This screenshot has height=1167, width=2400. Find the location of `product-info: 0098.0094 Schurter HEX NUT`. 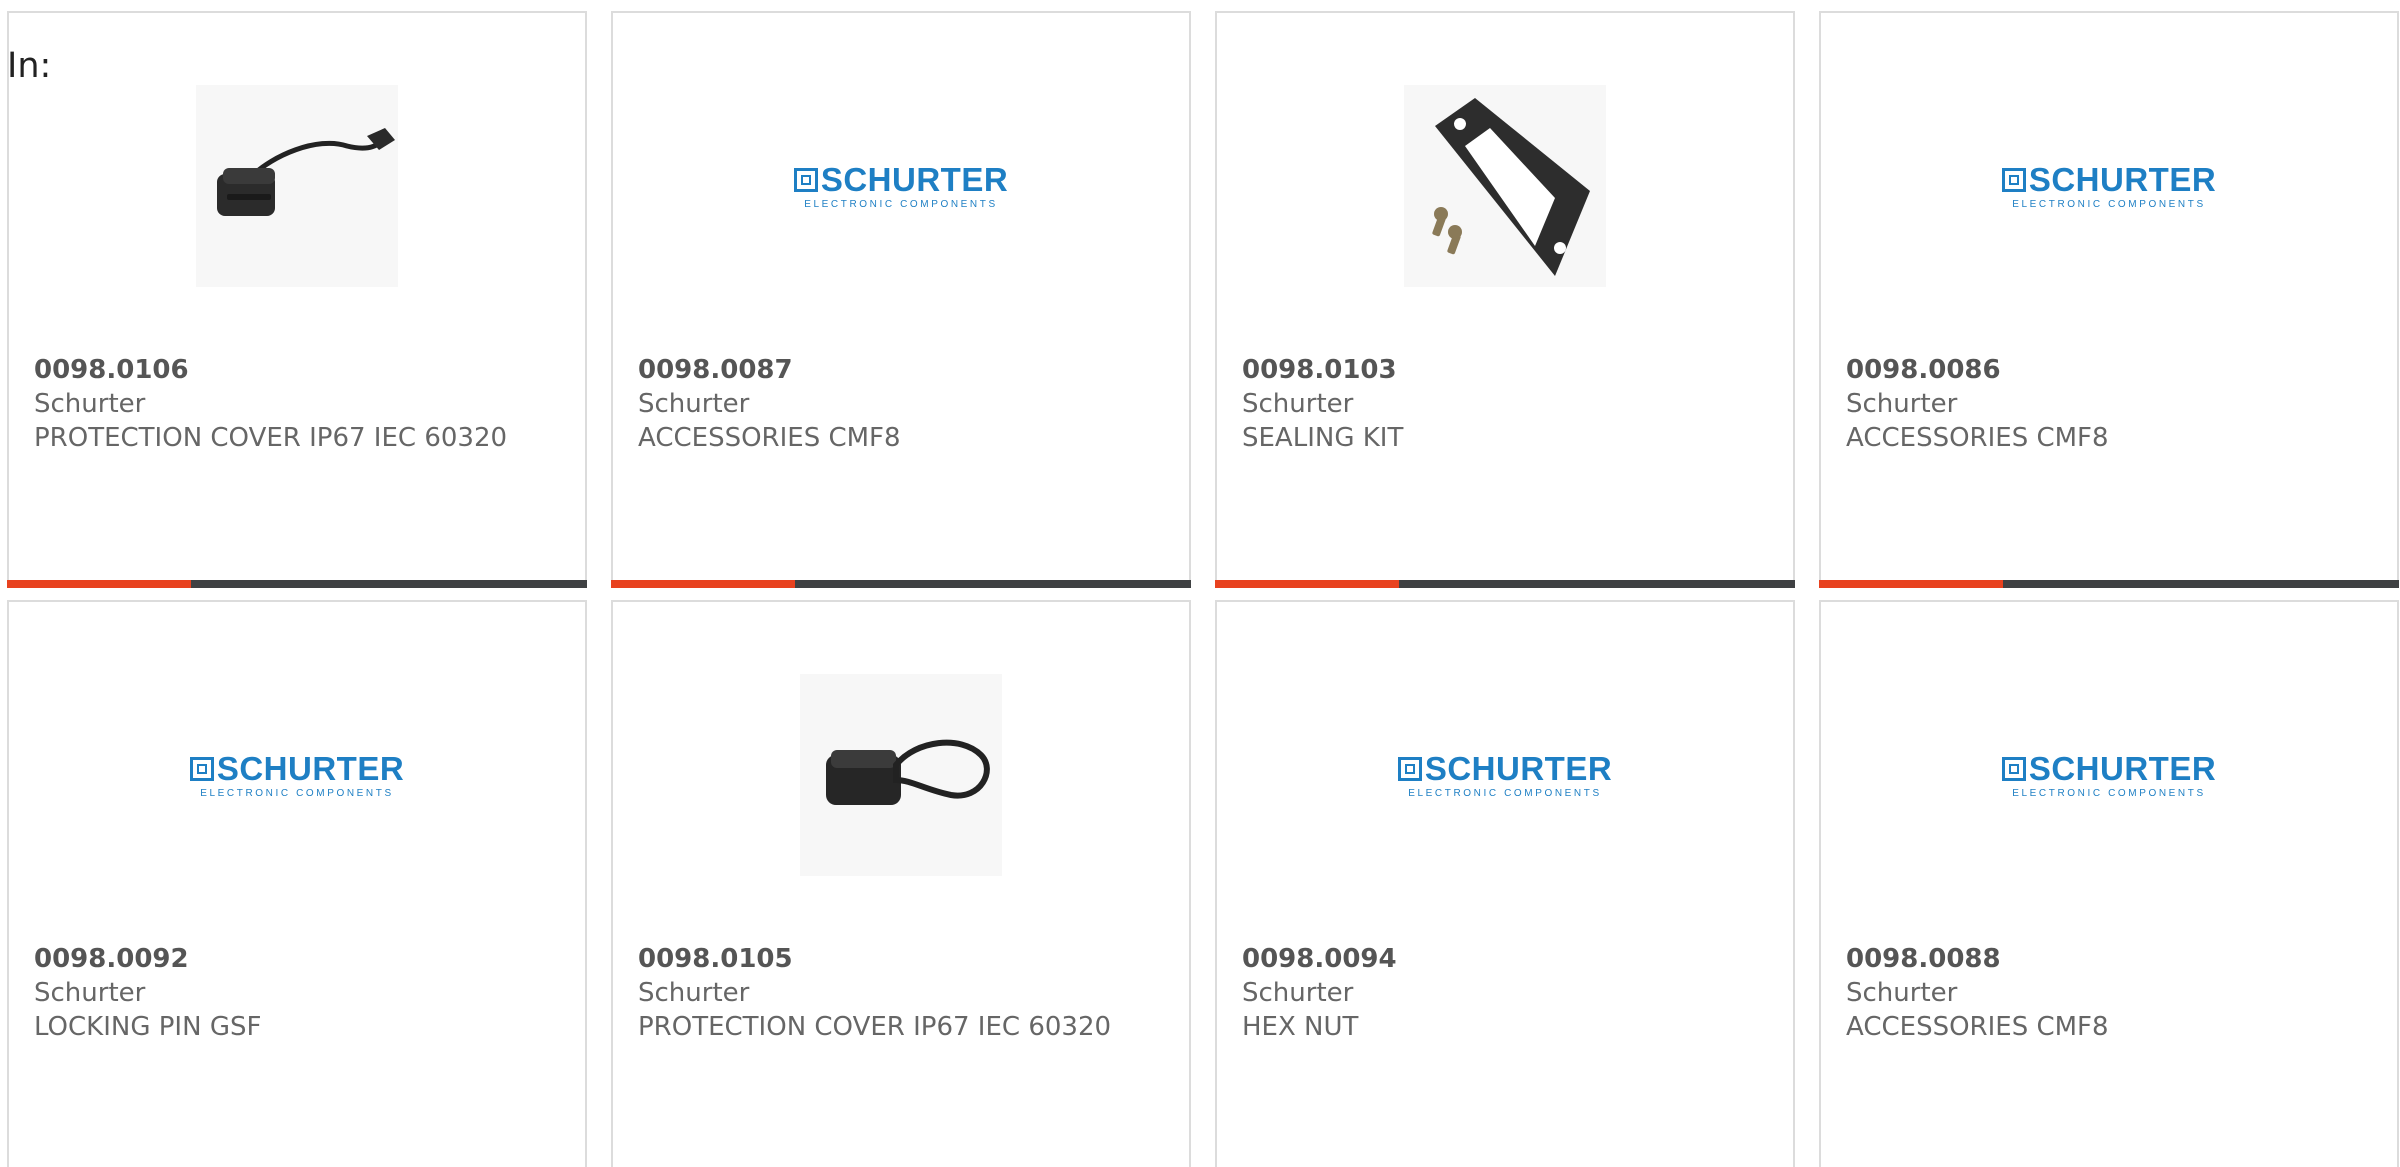

product-info: 0098.0094 Schurter HEX NUT is located at coordinates (1482, 993).